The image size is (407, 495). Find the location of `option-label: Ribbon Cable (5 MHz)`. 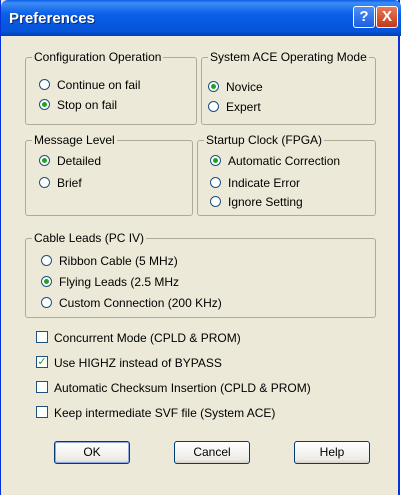

option-label: Ribbon Cable (5 MHz) is located at coordinates (118, 261).